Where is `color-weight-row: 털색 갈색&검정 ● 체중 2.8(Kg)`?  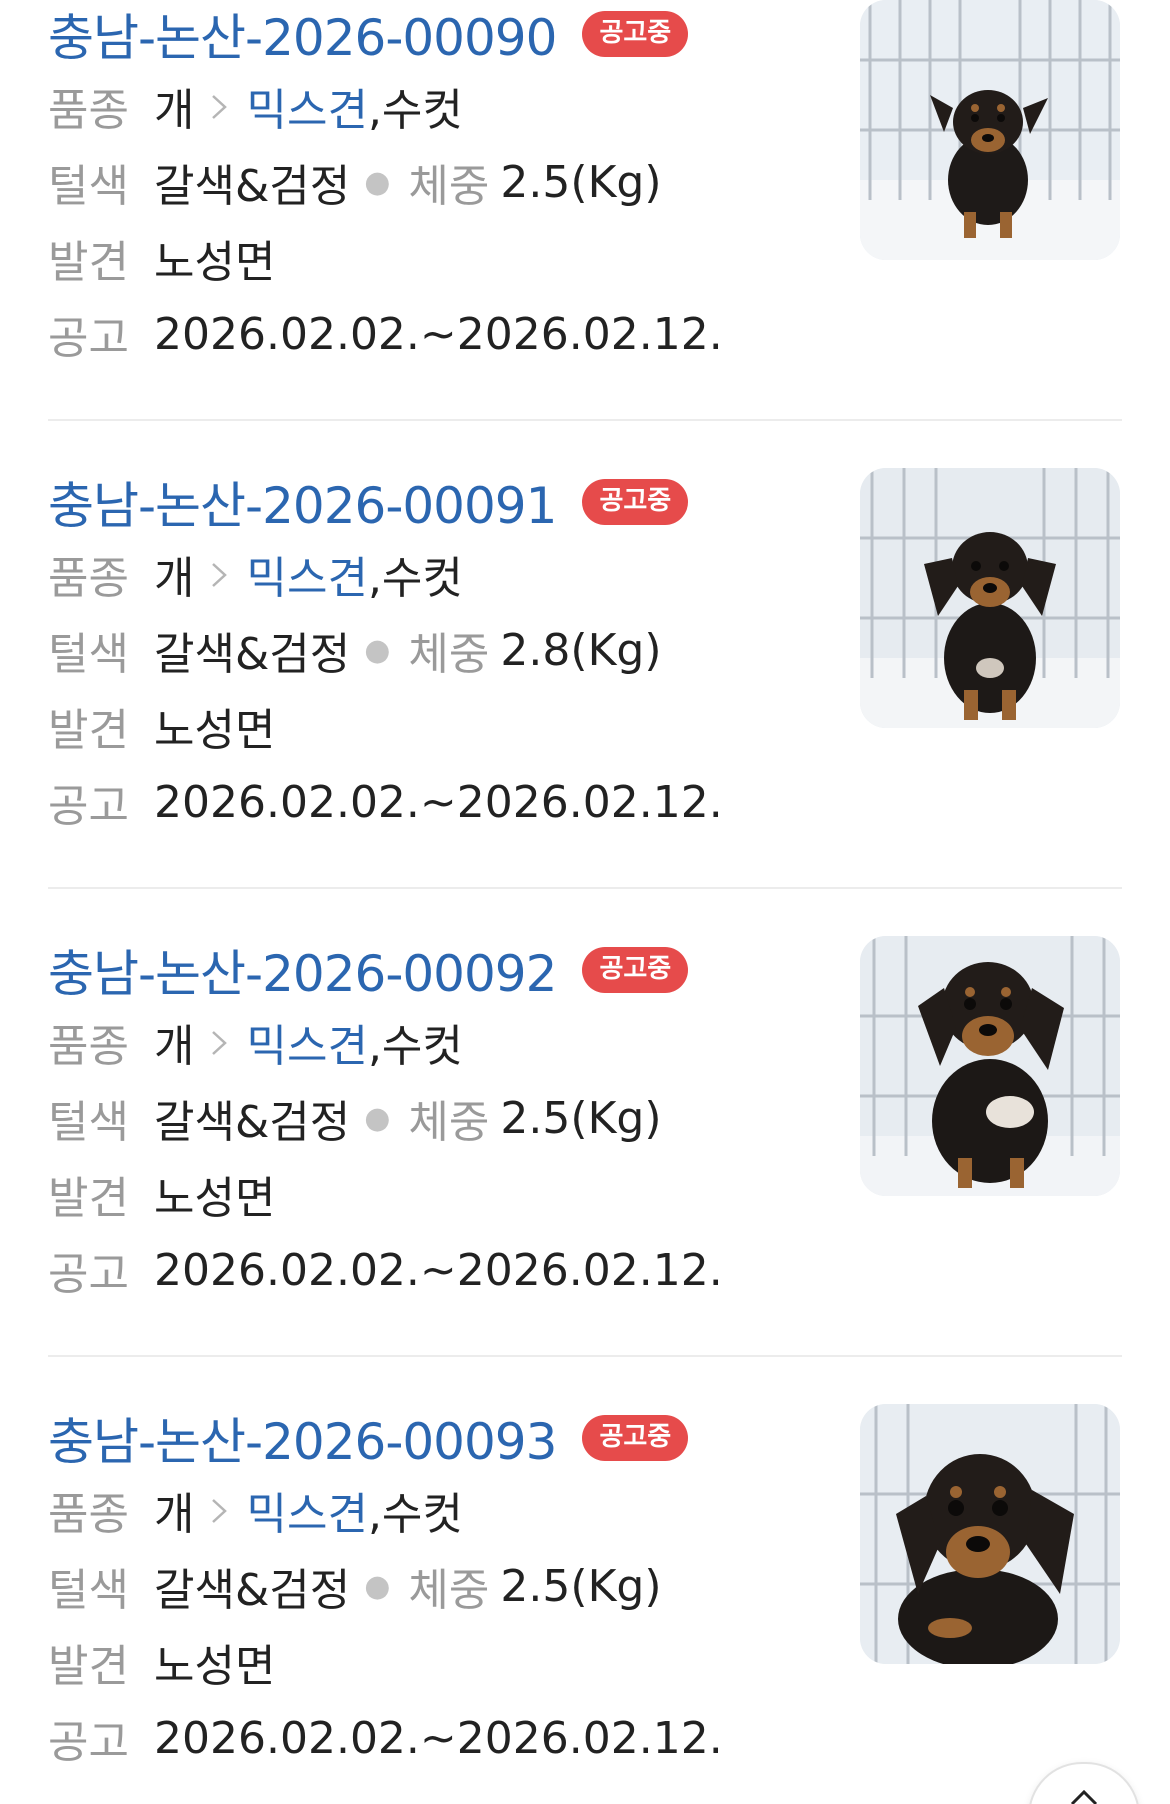 color-weight-row: 털색 갈색&검정 ● 체중 2.8(Kg) is located at coordinates (355, 650).